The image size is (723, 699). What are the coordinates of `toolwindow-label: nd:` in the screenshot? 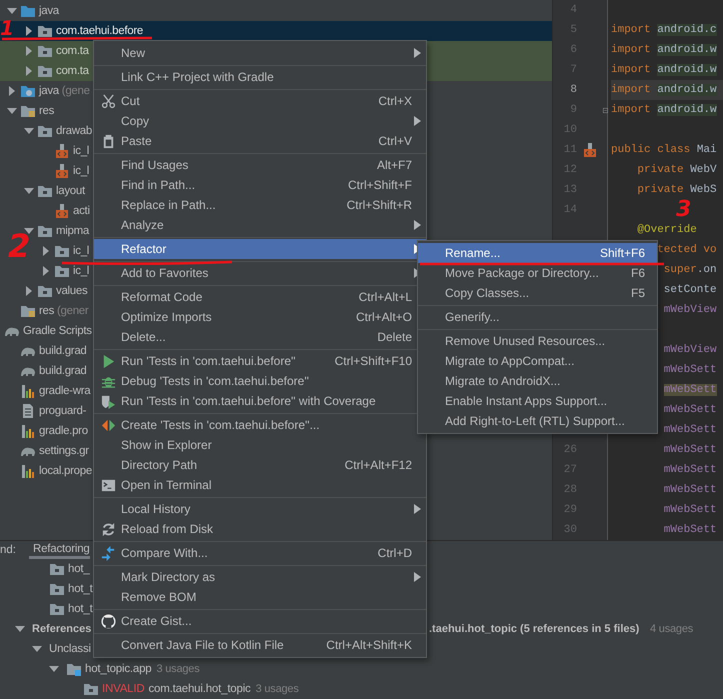 It's located at (8, 550).